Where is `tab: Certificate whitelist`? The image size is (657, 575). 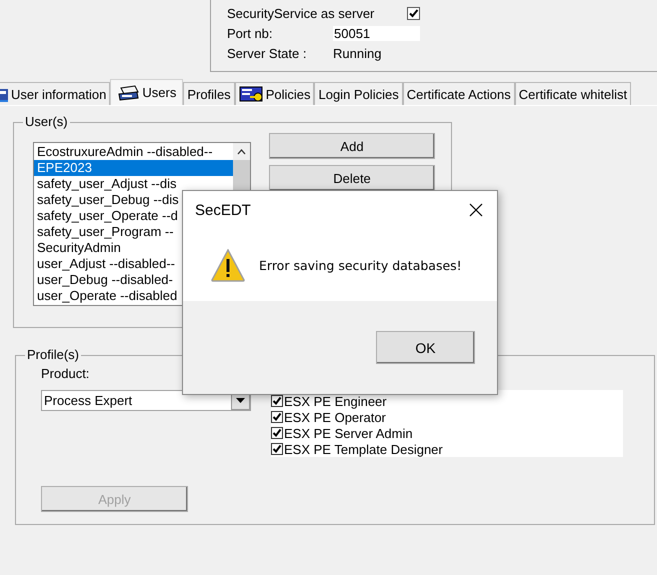
tab: Certificate whitelist is located at coordinates (573, 93).